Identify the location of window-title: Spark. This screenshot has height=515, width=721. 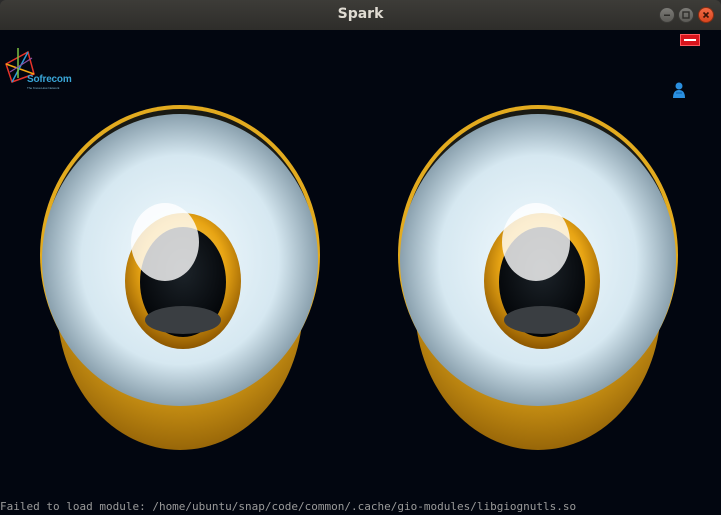
(360, 14).